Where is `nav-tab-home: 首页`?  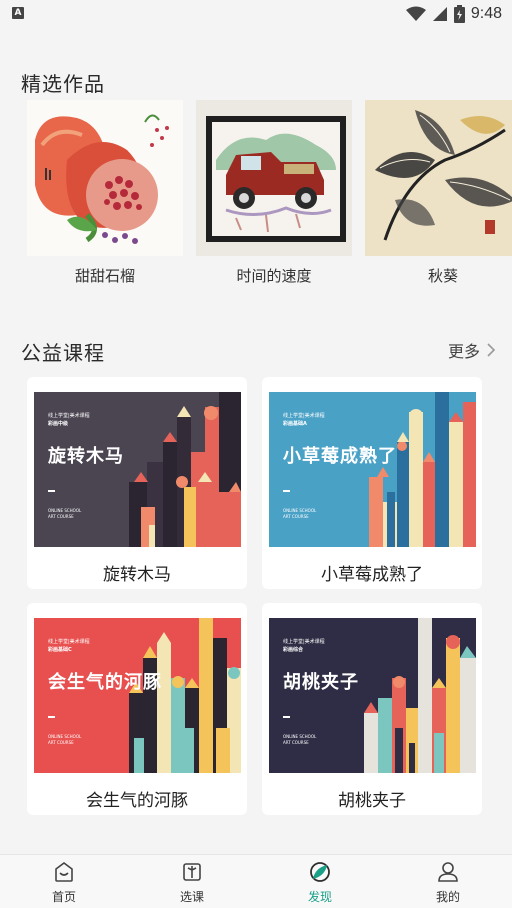 nav-tab-home: 首页 is located at coordinates (64, 881).